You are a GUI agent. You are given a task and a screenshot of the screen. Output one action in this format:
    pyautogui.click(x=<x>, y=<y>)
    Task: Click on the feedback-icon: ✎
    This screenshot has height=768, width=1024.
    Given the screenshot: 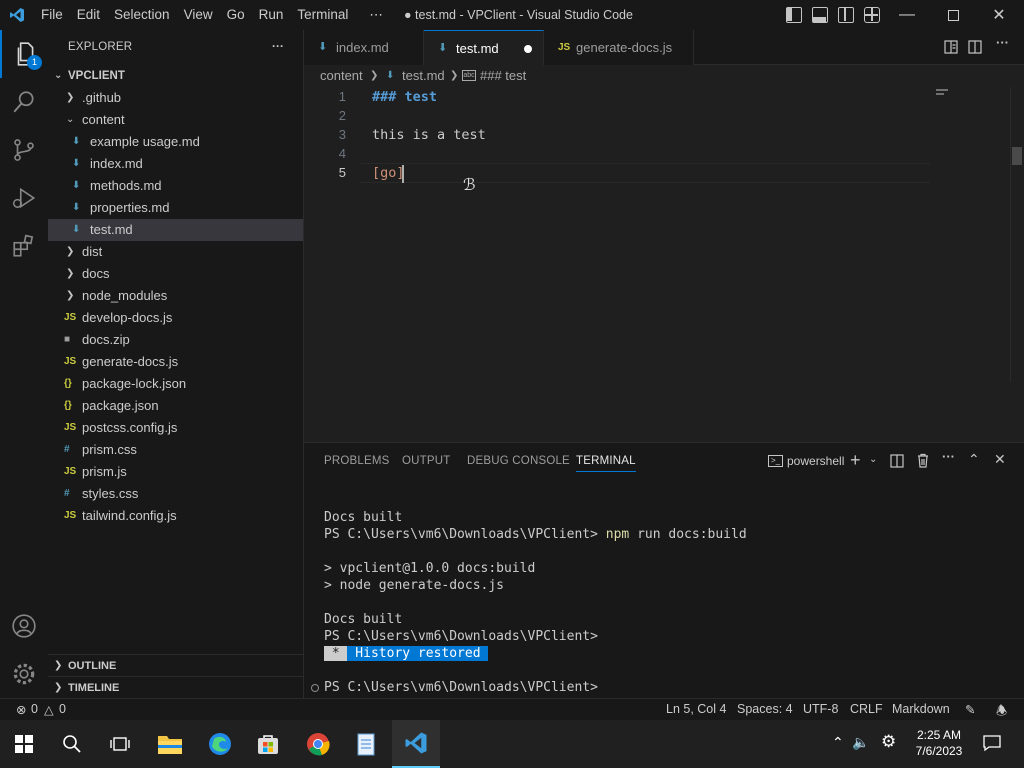 What is the action you would take?
    pyautogui.click(x=970, y=709)
    